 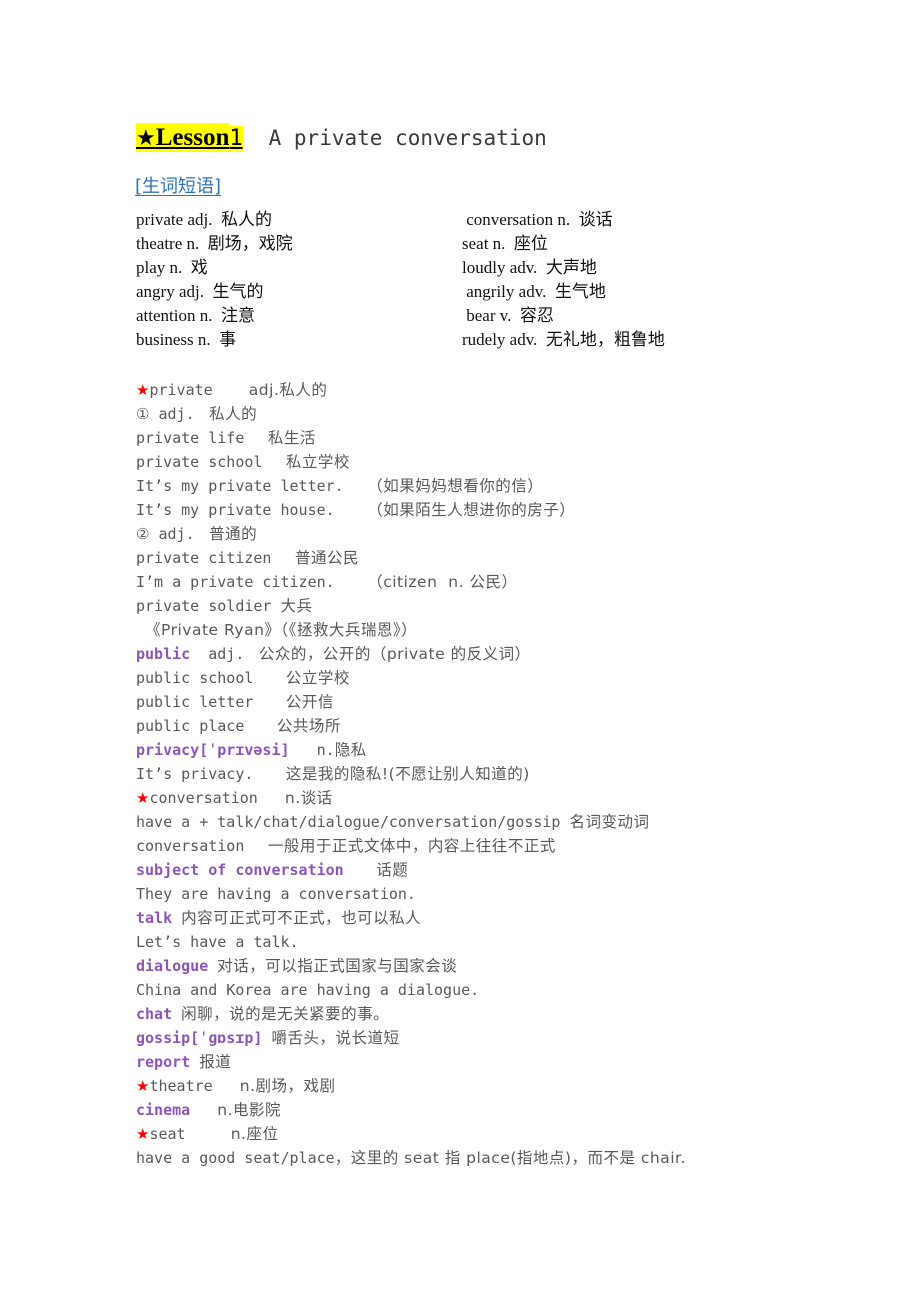 What do you see at coordinates (409, 846) in the screenshot?
I see `note-text-cjk: 一般用于正式文体中，内容上往往不正式` at bounding box center [409, 846].